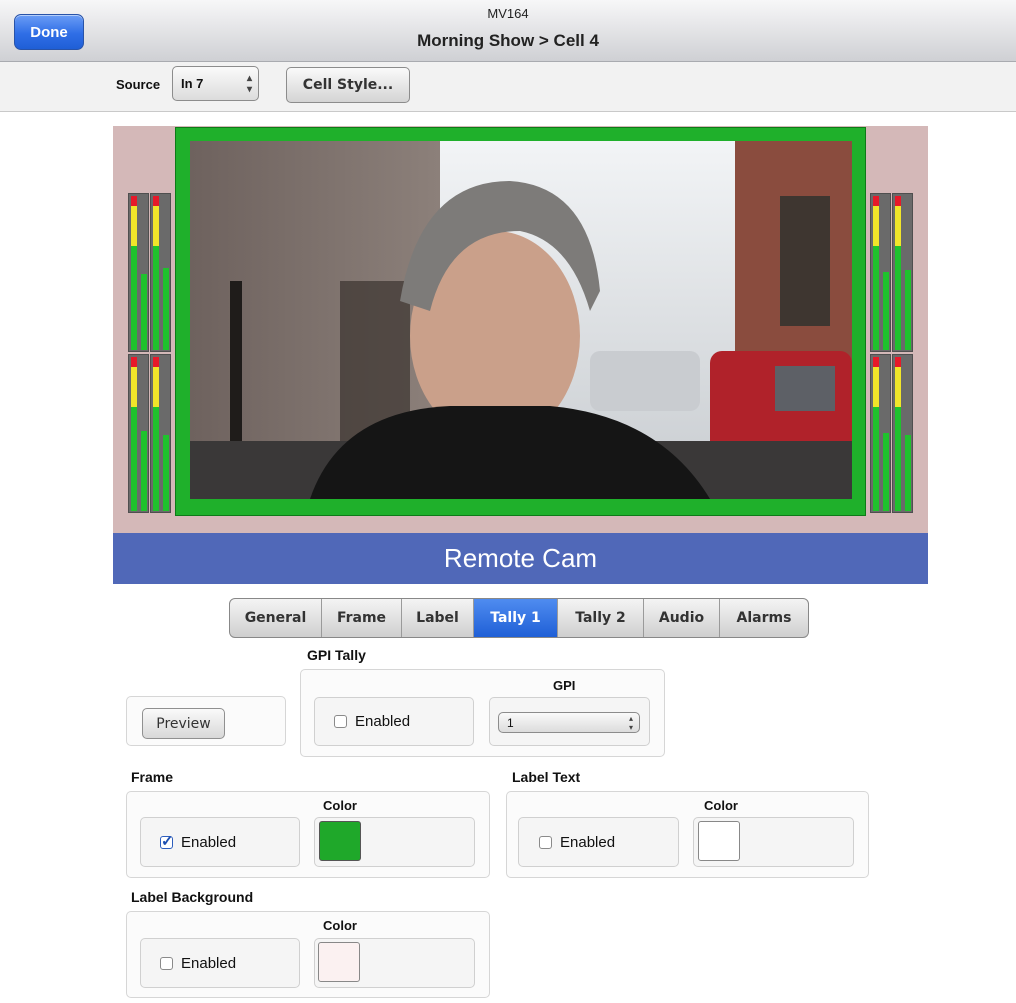  I want to click on audio-meter-right-top, so click(892, 272).